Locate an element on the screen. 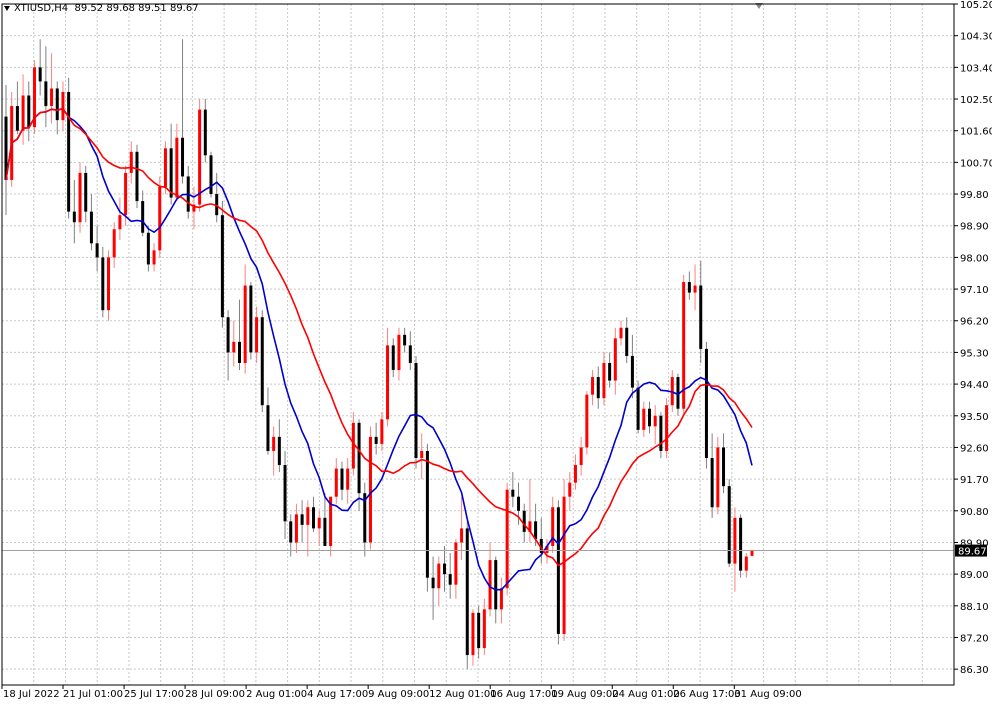  y-tick-label: 104.30 is located at coordinates (976, 37).